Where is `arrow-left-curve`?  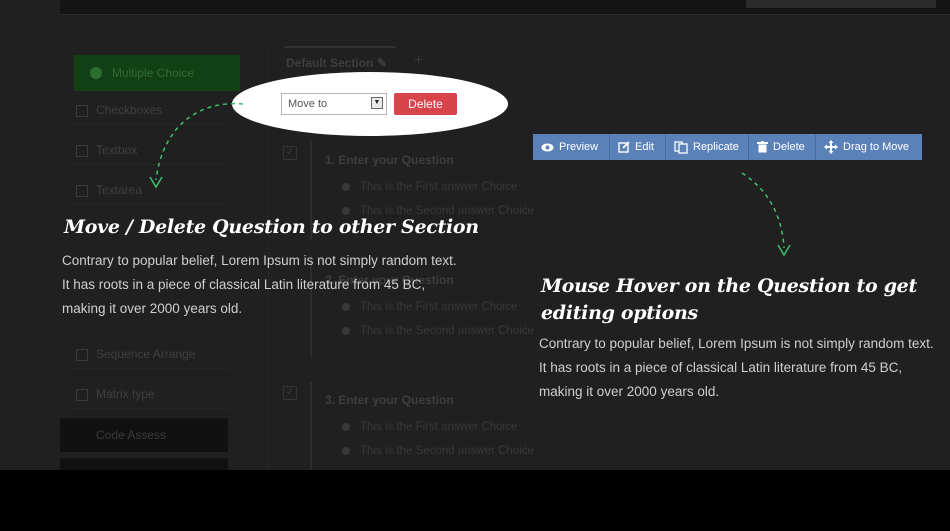
arrow-left-curve is located at coordinates (199, 141).